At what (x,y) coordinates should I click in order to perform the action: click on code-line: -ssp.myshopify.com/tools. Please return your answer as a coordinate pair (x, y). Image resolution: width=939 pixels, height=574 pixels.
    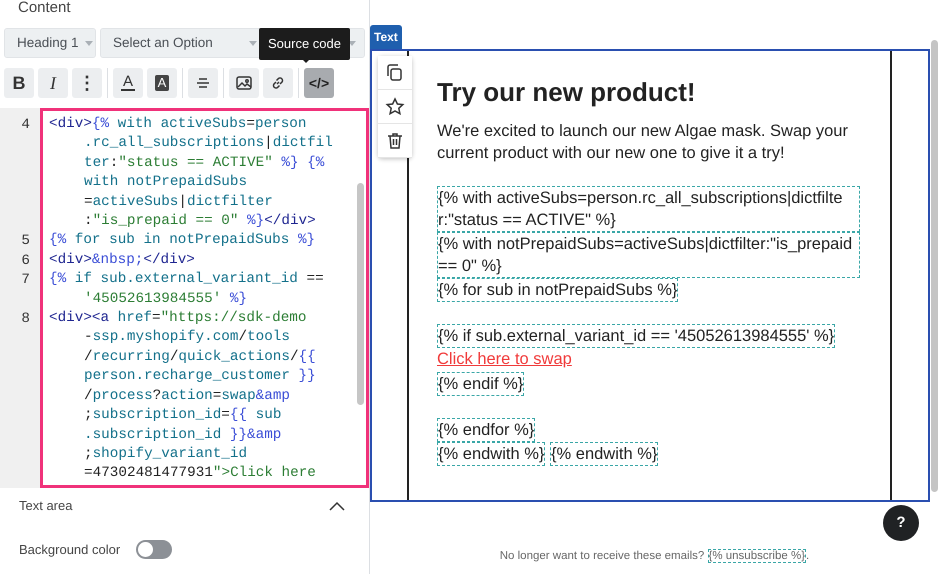
    Looking at the image, I should click on (187, 338).